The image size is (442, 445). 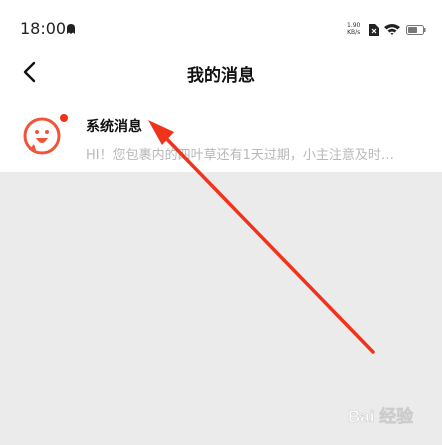 I want to click on sim-icon, so click(x=374, y=30).